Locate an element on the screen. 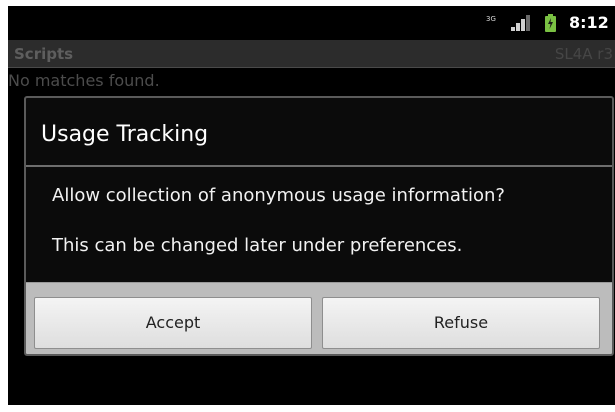 The image size is (615, 412). battery-charging-icon is located at coordinates (550, 23).